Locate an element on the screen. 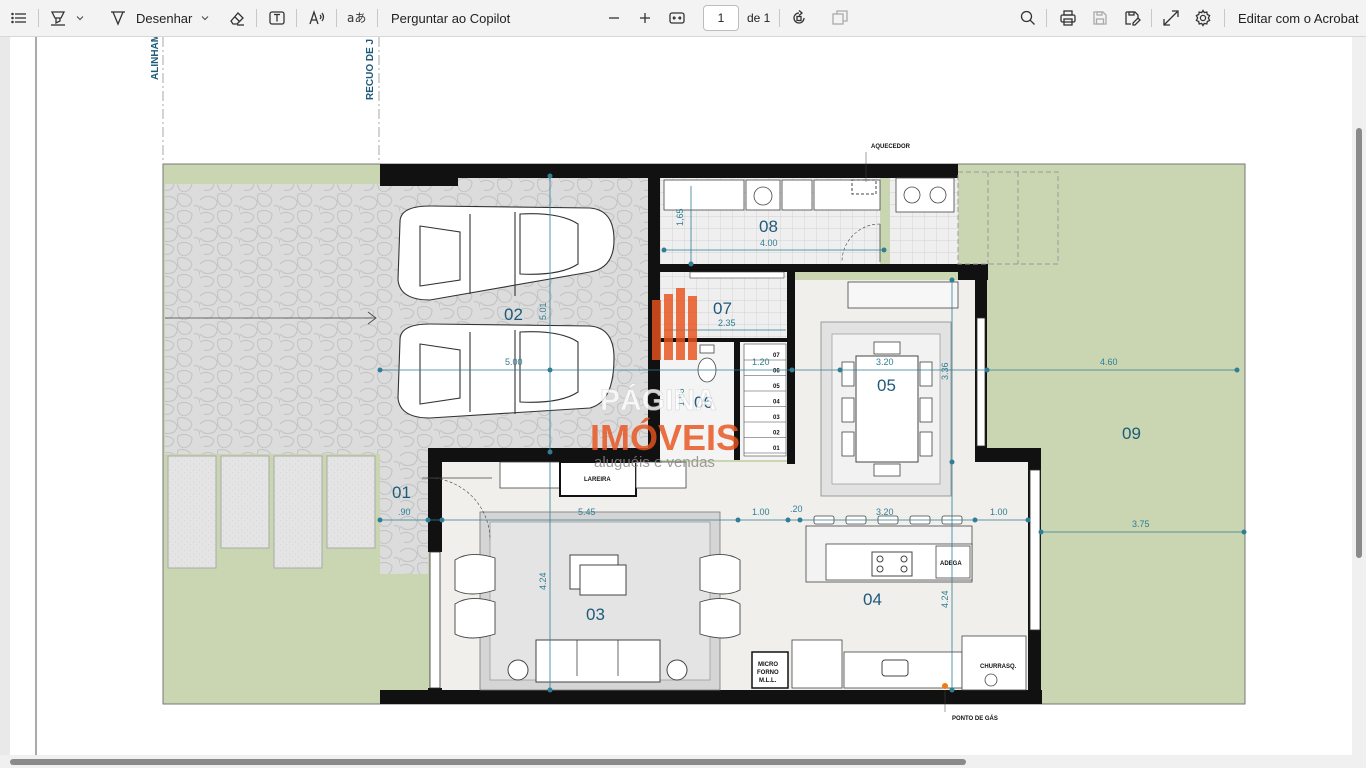 This screenshot has width=1366, height=768. draw-button: Desenhar is located at coordinates (164, 18).